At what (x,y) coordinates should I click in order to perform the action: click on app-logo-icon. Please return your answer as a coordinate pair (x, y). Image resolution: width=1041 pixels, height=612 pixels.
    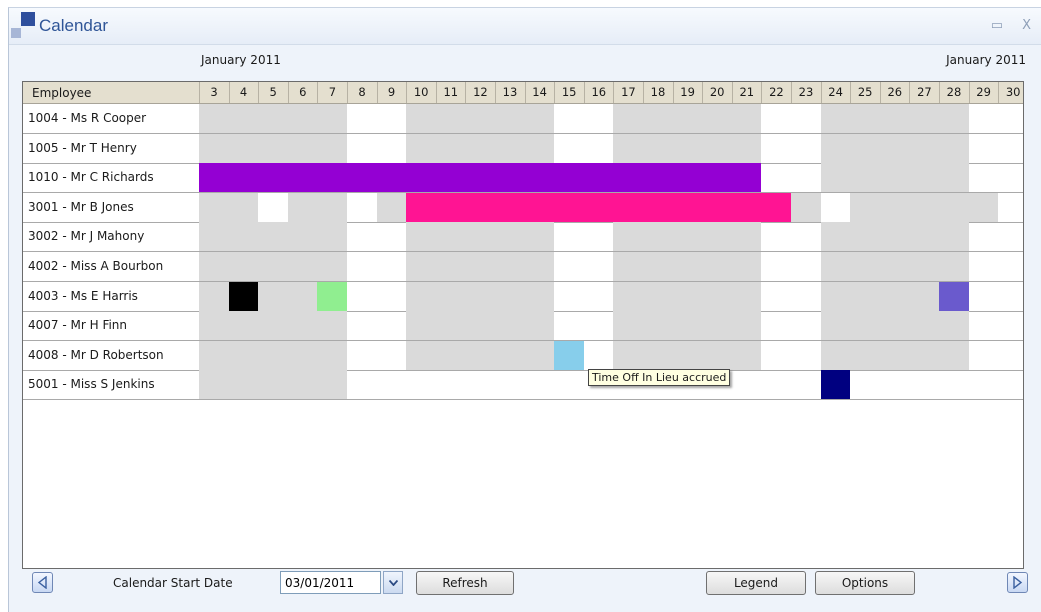
    Looking at the image, I should click on (24, 26).